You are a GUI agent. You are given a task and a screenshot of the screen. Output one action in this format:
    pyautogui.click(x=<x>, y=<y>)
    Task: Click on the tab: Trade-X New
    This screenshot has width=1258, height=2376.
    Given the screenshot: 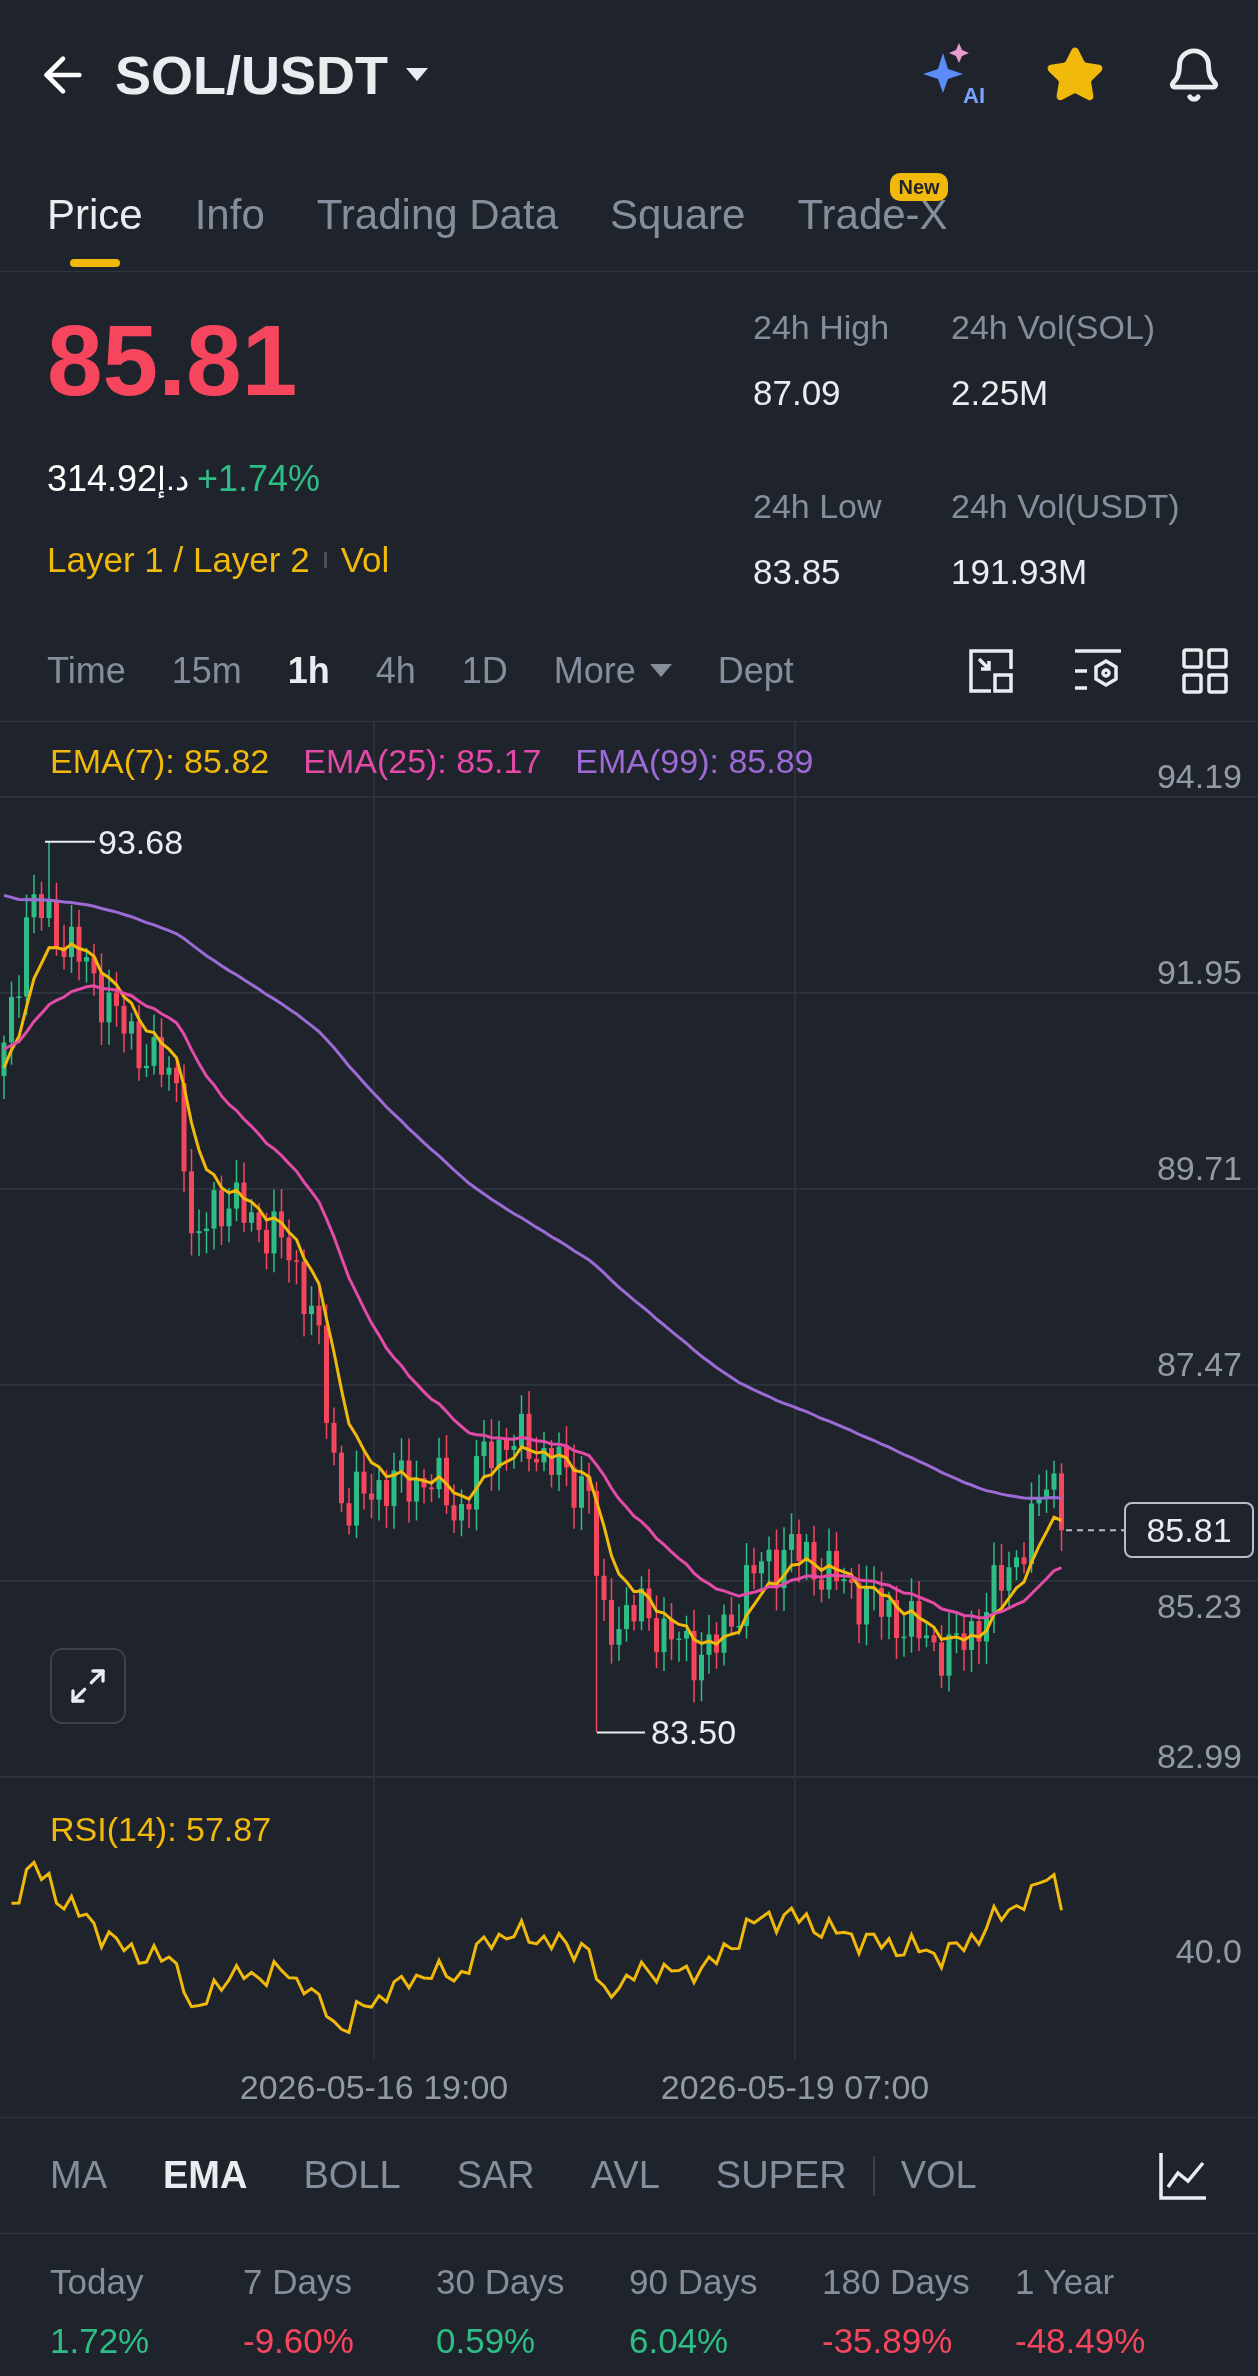 What is the action you would take?
    pyautogui.click(x=872, y=216)
    